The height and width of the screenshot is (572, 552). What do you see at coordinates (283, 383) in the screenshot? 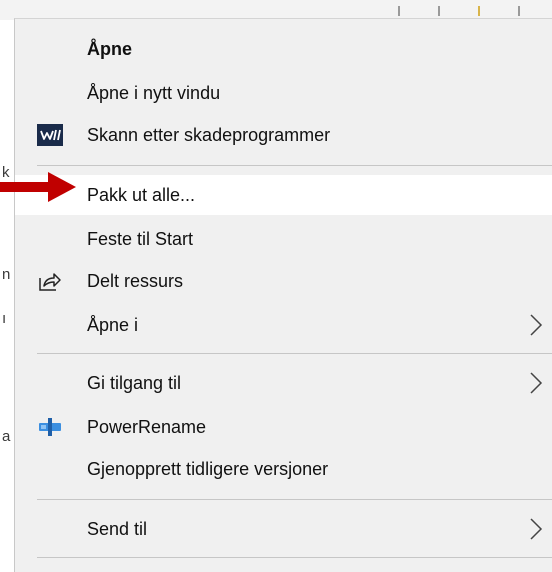
I see `menu-item-give-access: Gi tilgang til` at bounding box center [283, 383].